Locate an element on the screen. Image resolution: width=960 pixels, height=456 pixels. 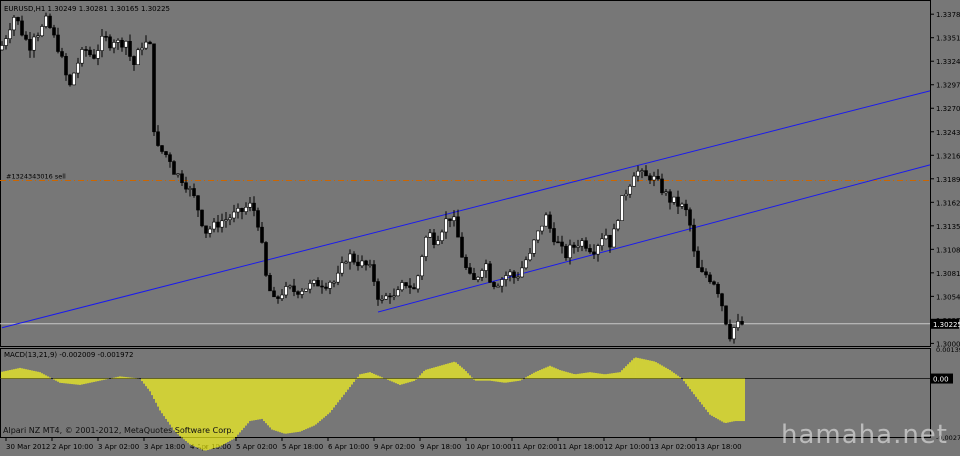
time-tick-label-5: 5 Apr 02:00 is located at coordinates (256, 447).